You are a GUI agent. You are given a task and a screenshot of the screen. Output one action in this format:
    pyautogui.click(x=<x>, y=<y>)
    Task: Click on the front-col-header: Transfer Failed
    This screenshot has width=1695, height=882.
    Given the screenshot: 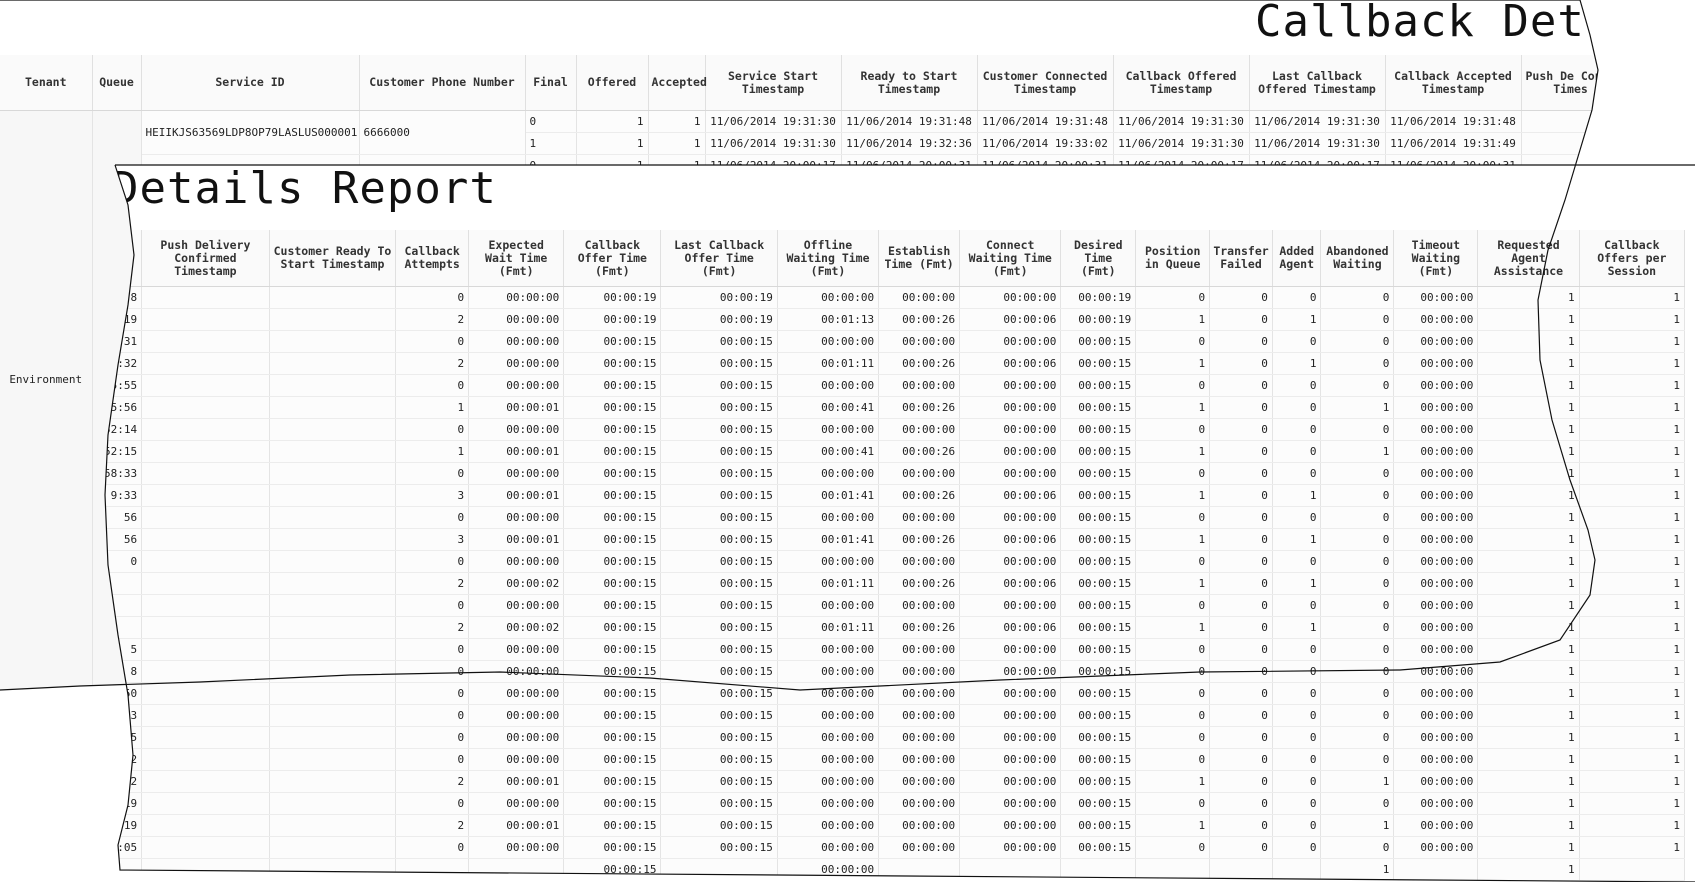 What is the action you would take?
    pyautogui.click(x=1241, y=258)
    